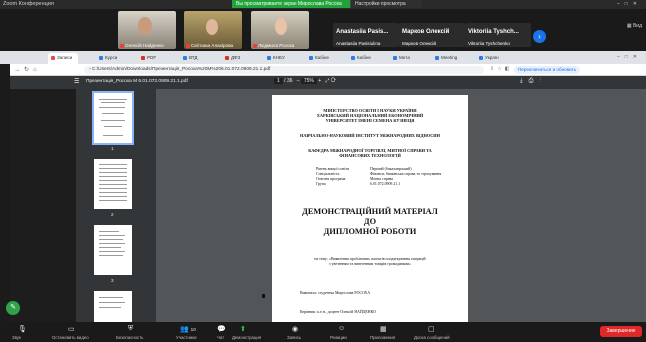  I want to click on chat-button: 💬, so click(221, 329).